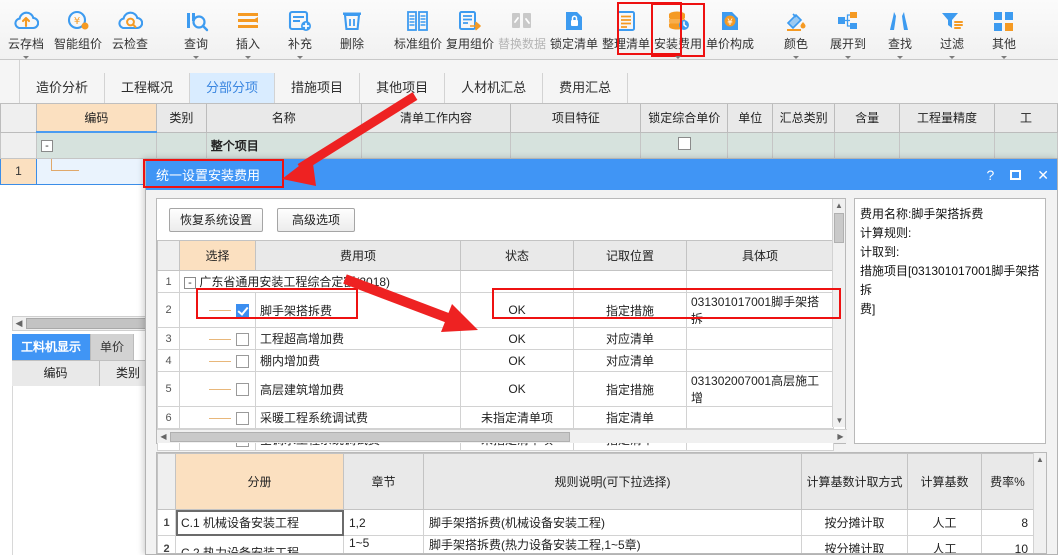 Image resolution: width=1058 pixels, height=555 pixels. I want to click on subtab-unit-price: 单价, so click(113, 347).